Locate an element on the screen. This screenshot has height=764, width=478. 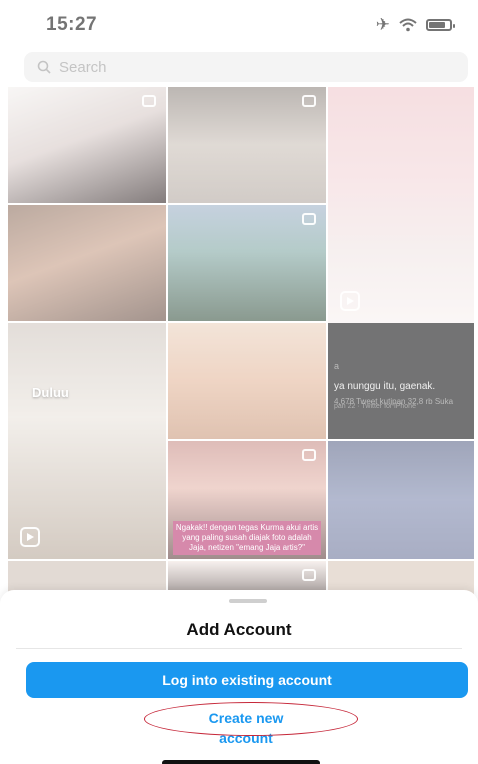
divider is located at coordinates (239, 648).